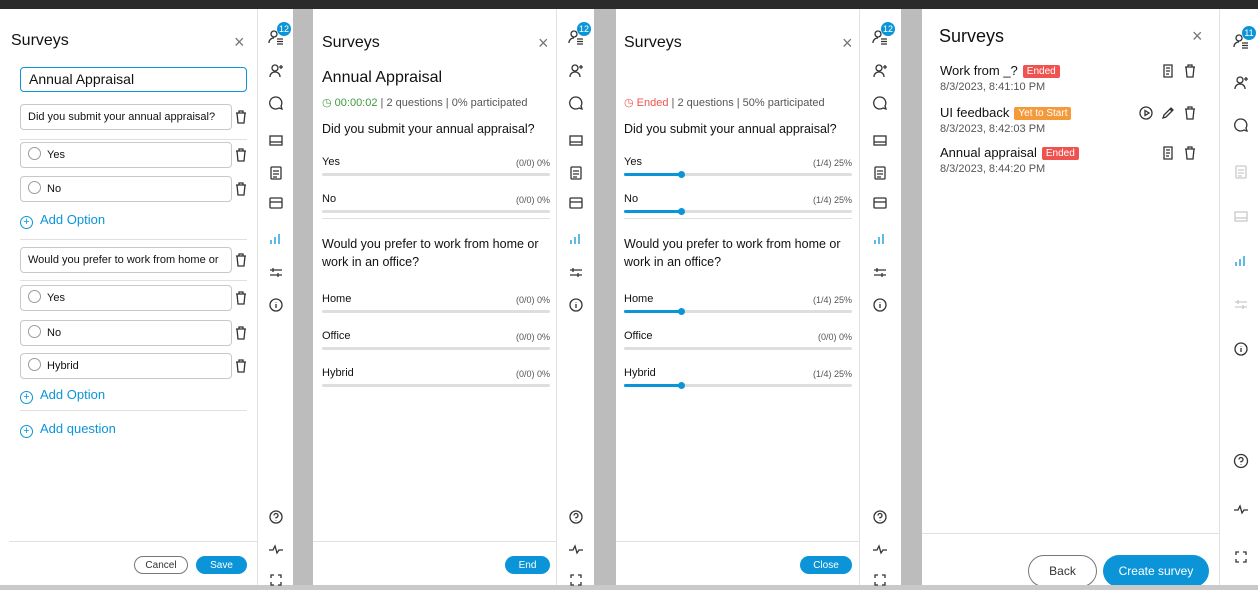 The width and height of the screenshot is (1258, 590). What do you see at coordinates (630, 103) in the screenshot?
I see `clock-icon: ◷` at bounding box center [630, 103].